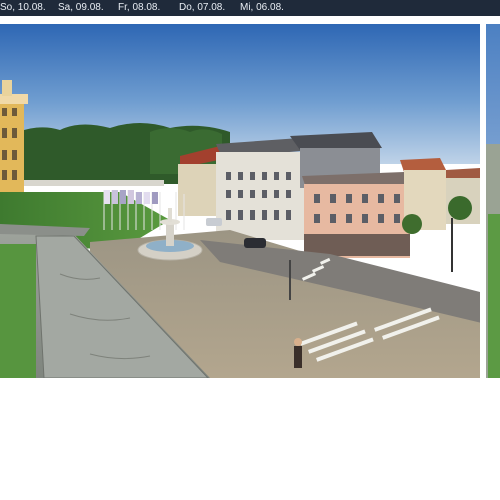  What do you see at coordinates (270, 8) in the screenshot?
I see `date-tab-5: Mi, 06.08.` at bounding box center [270, 8].